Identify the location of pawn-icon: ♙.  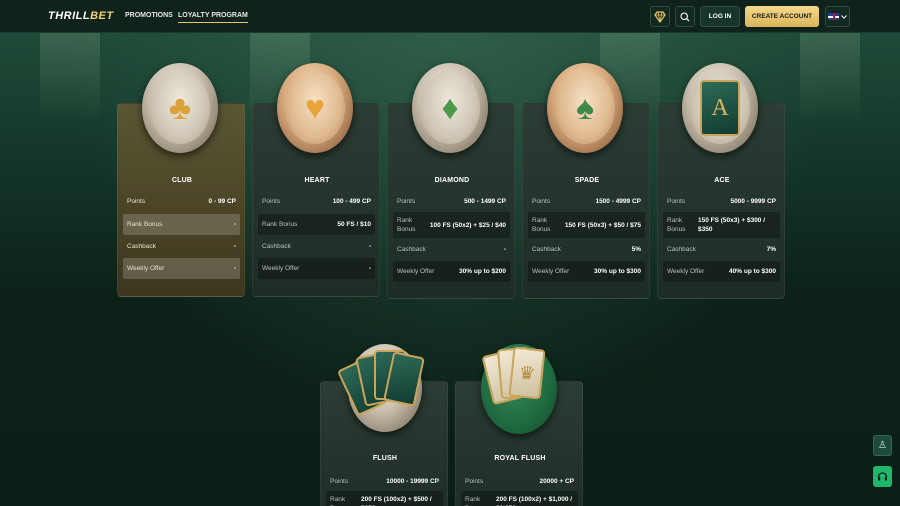
(882, 445).